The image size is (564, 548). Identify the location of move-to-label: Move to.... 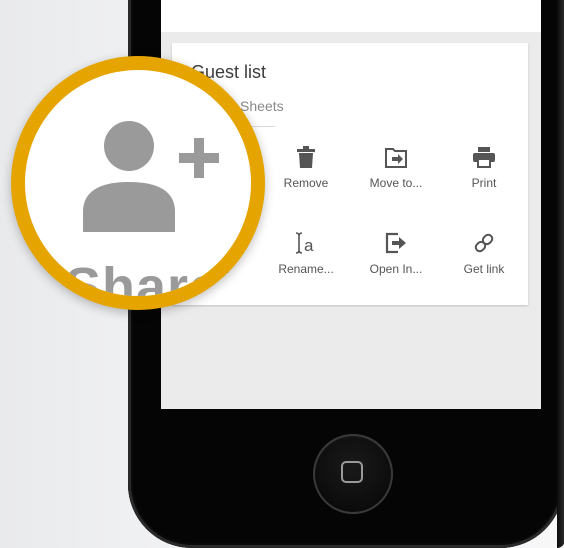
(396, 183).